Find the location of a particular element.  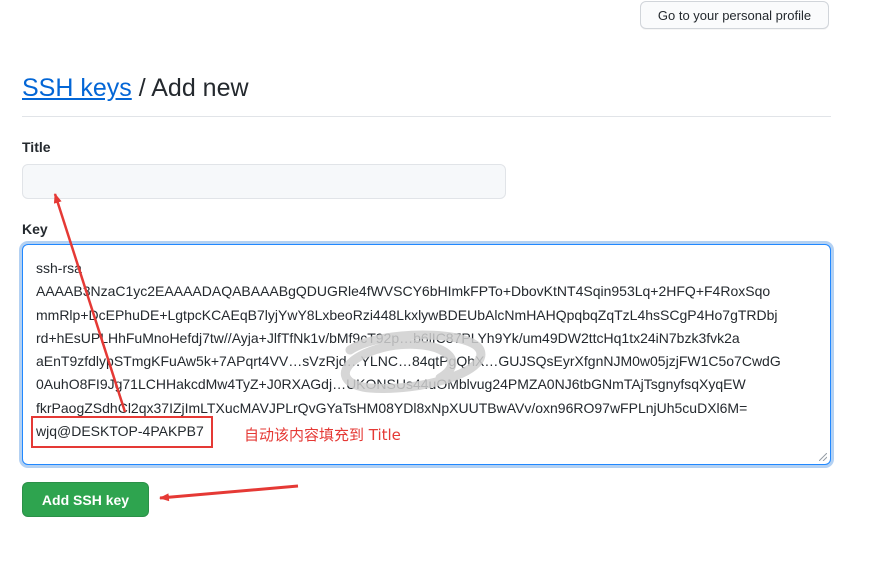

key-label: Key is located at coordinates (35, 229).